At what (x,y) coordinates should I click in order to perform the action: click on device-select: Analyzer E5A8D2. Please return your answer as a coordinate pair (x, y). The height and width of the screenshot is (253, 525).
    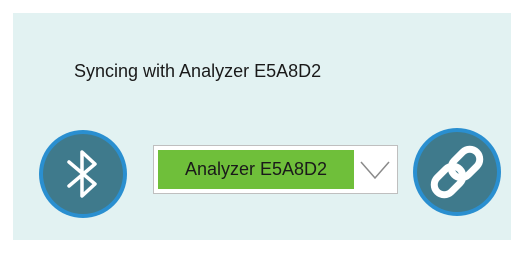
    Looking at the image, I should click on (275, 169).